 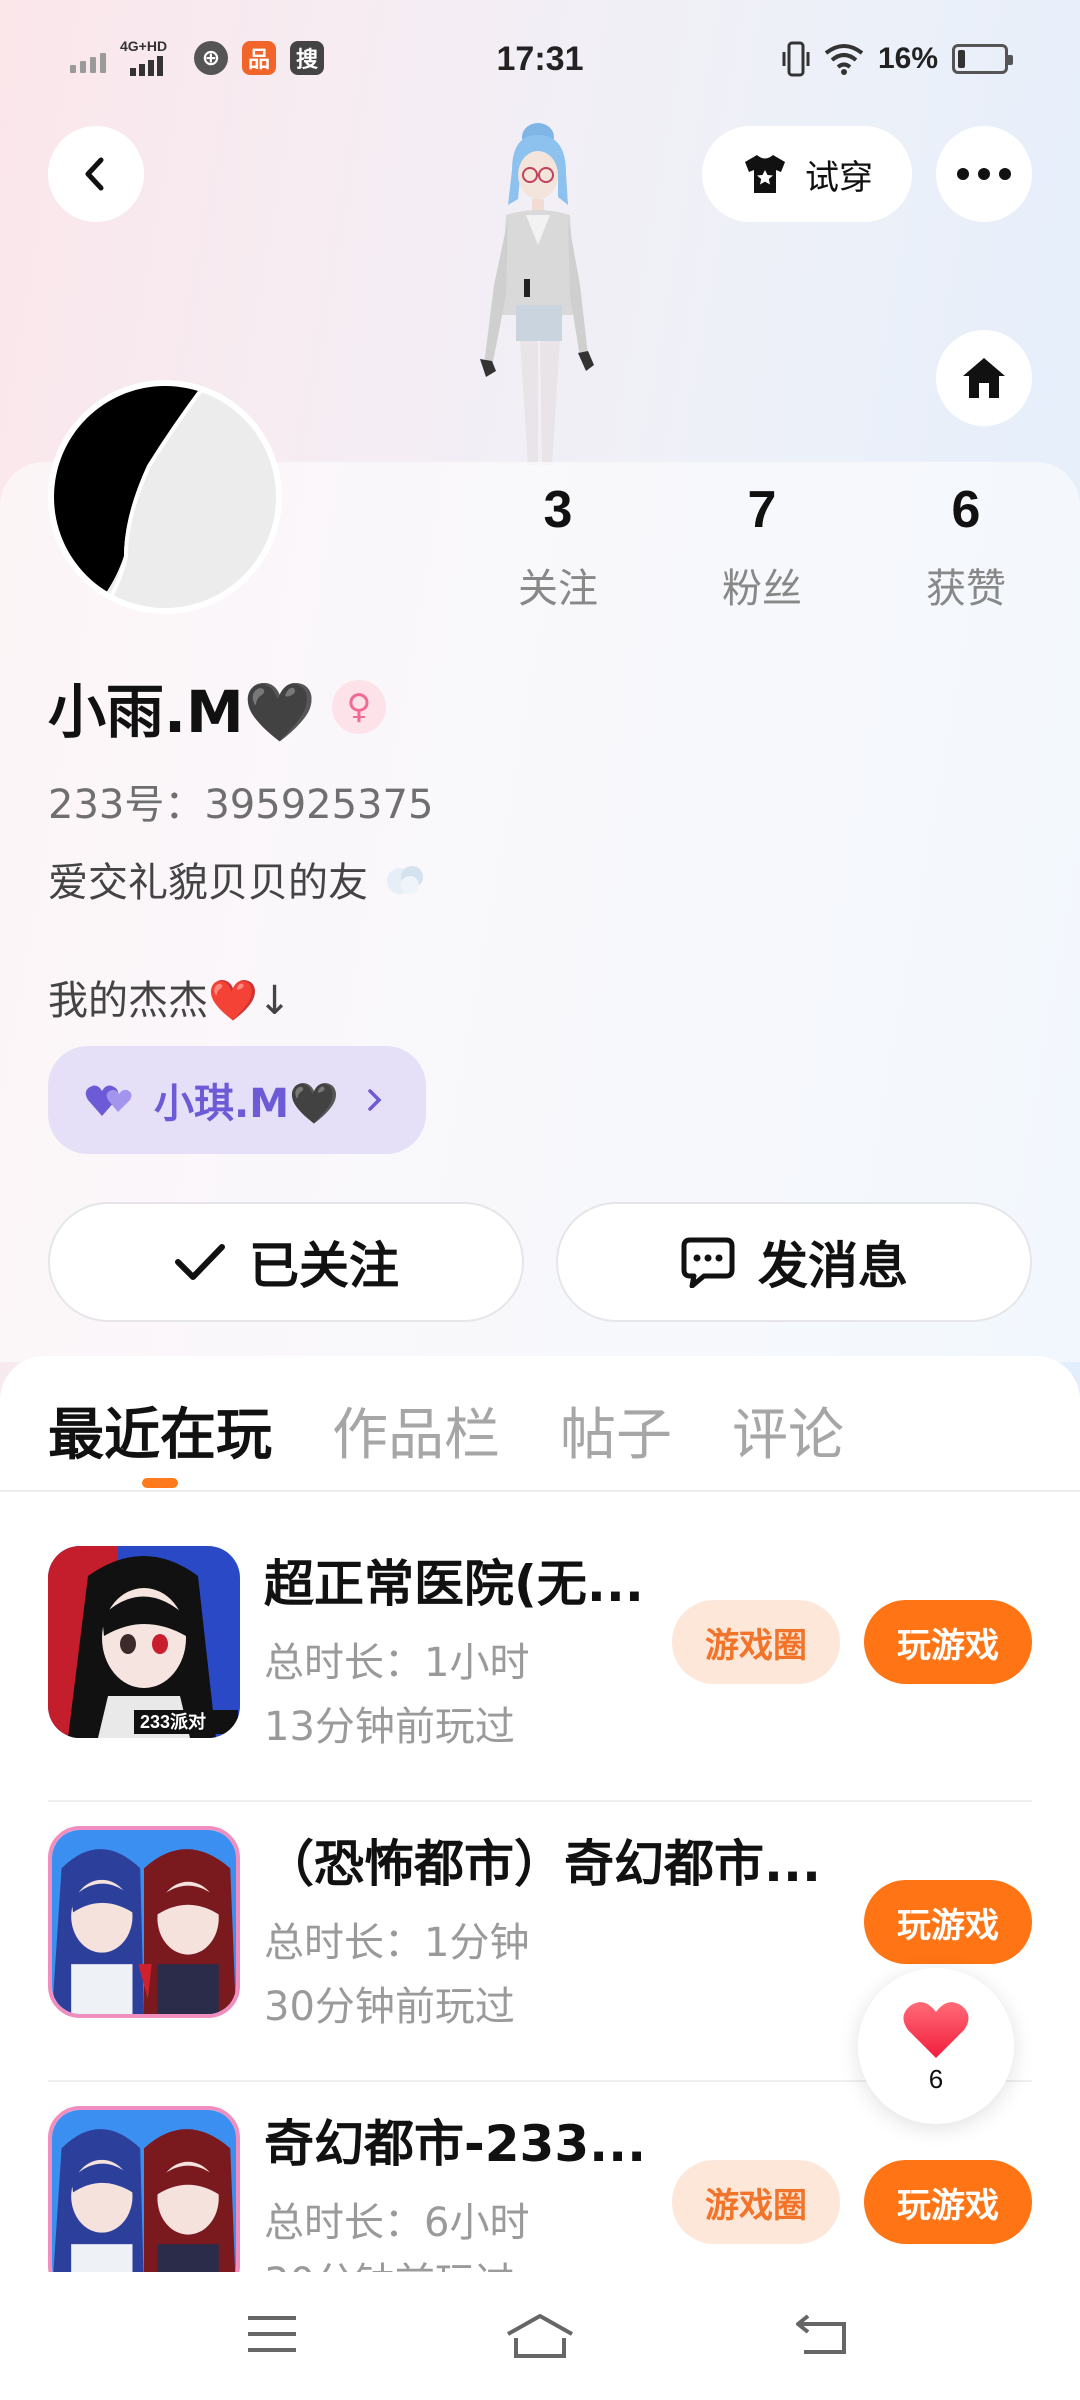 What do you see at coordinates (160, 1483) in the screenshot?
I see `active-tab-indicator` at bounding box center [160, 1483].